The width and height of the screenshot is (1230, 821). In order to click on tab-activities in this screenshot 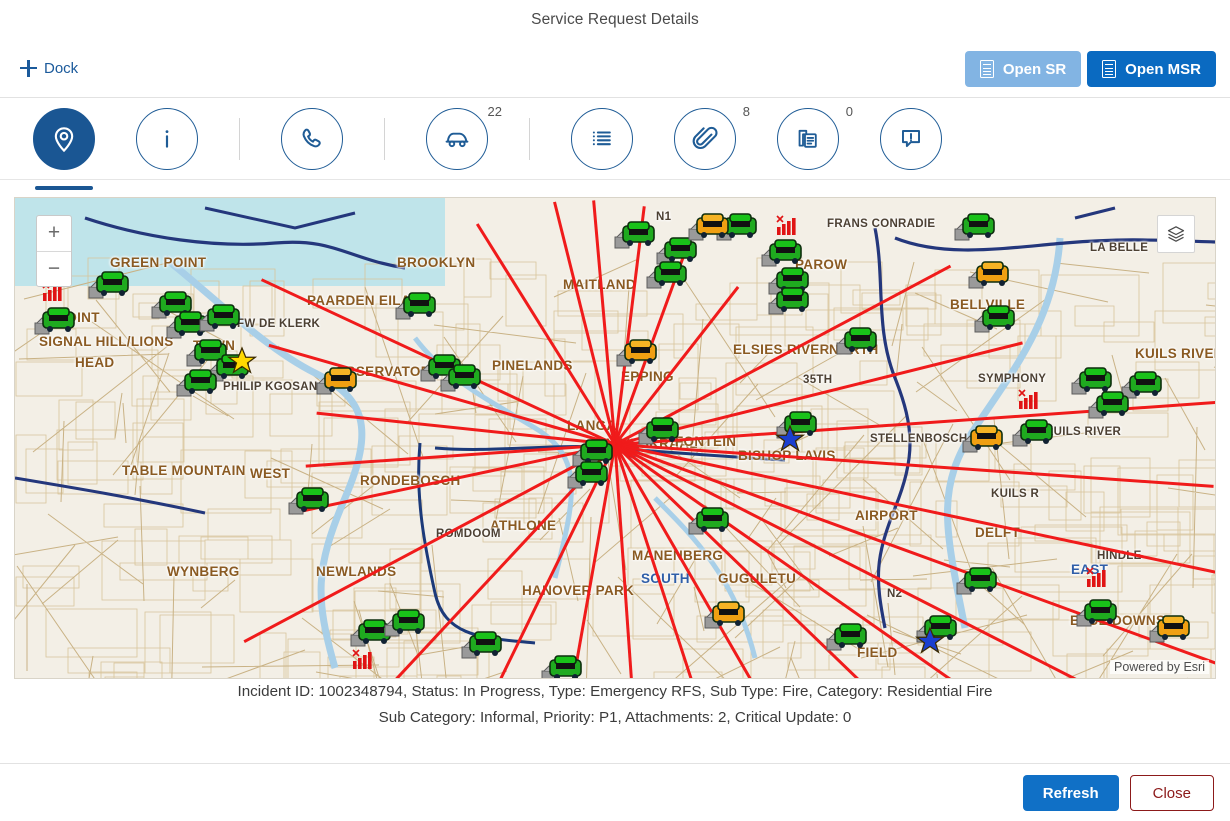, I will do `click(602, 138)`.